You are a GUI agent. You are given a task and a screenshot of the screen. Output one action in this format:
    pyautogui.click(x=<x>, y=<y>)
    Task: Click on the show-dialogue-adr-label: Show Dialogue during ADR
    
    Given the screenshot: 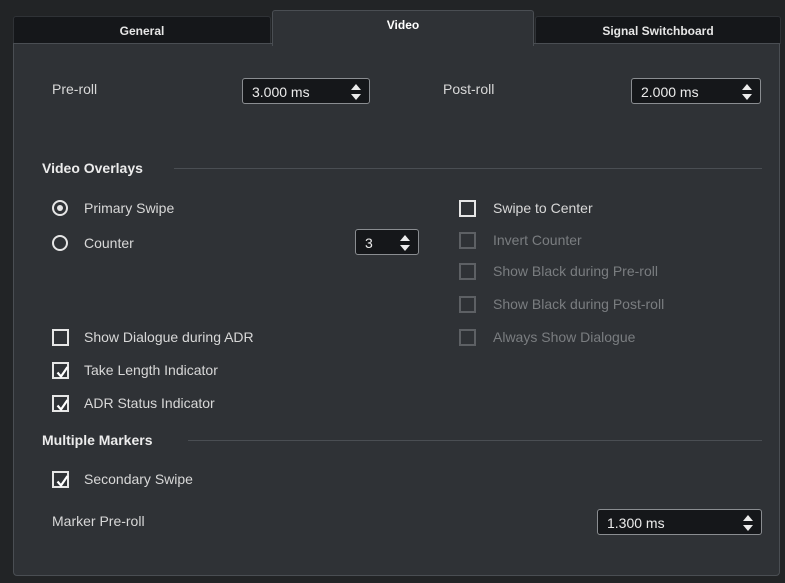 What is the action you would take?
    pyautogui.click(x=169, y=337)
    